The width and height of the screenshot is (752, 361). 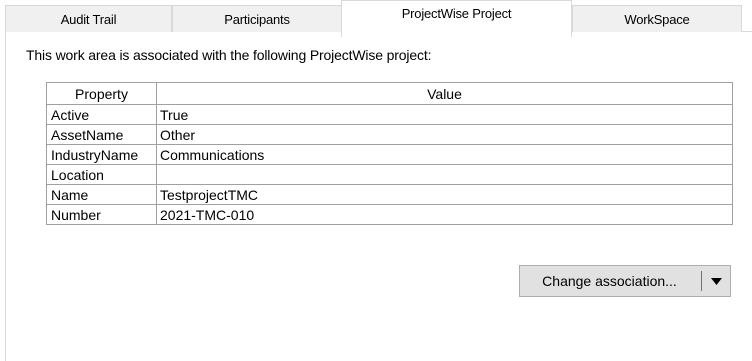 I want to click on table-row: IndustryName Communications, so click(x=389, y=154).